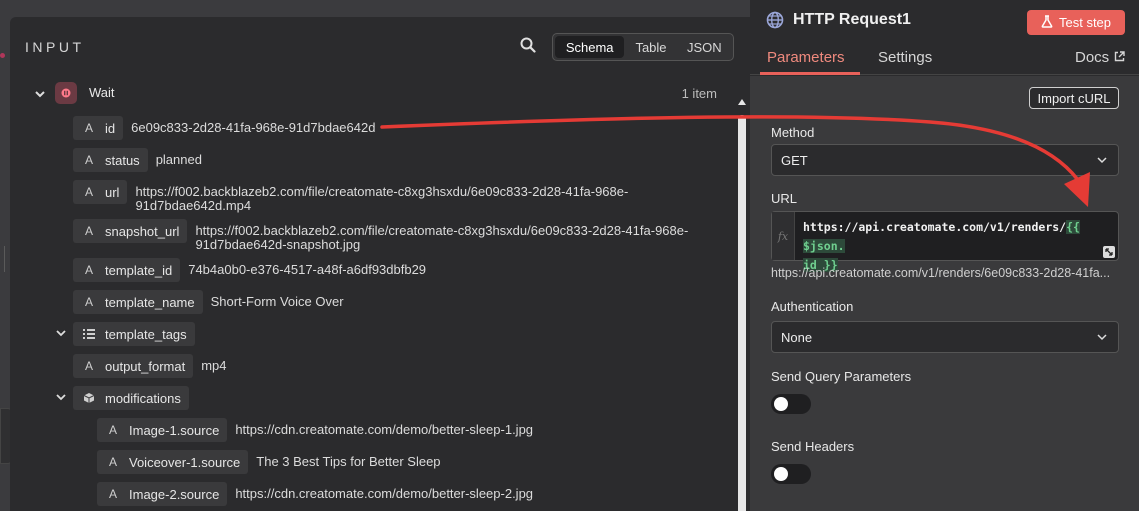 This screenshot has width=1139, height=511. What do you see at coordinates (1119, 57) in the screenshot?
I see `external-link-icon` at bounding box center [1119, 57].